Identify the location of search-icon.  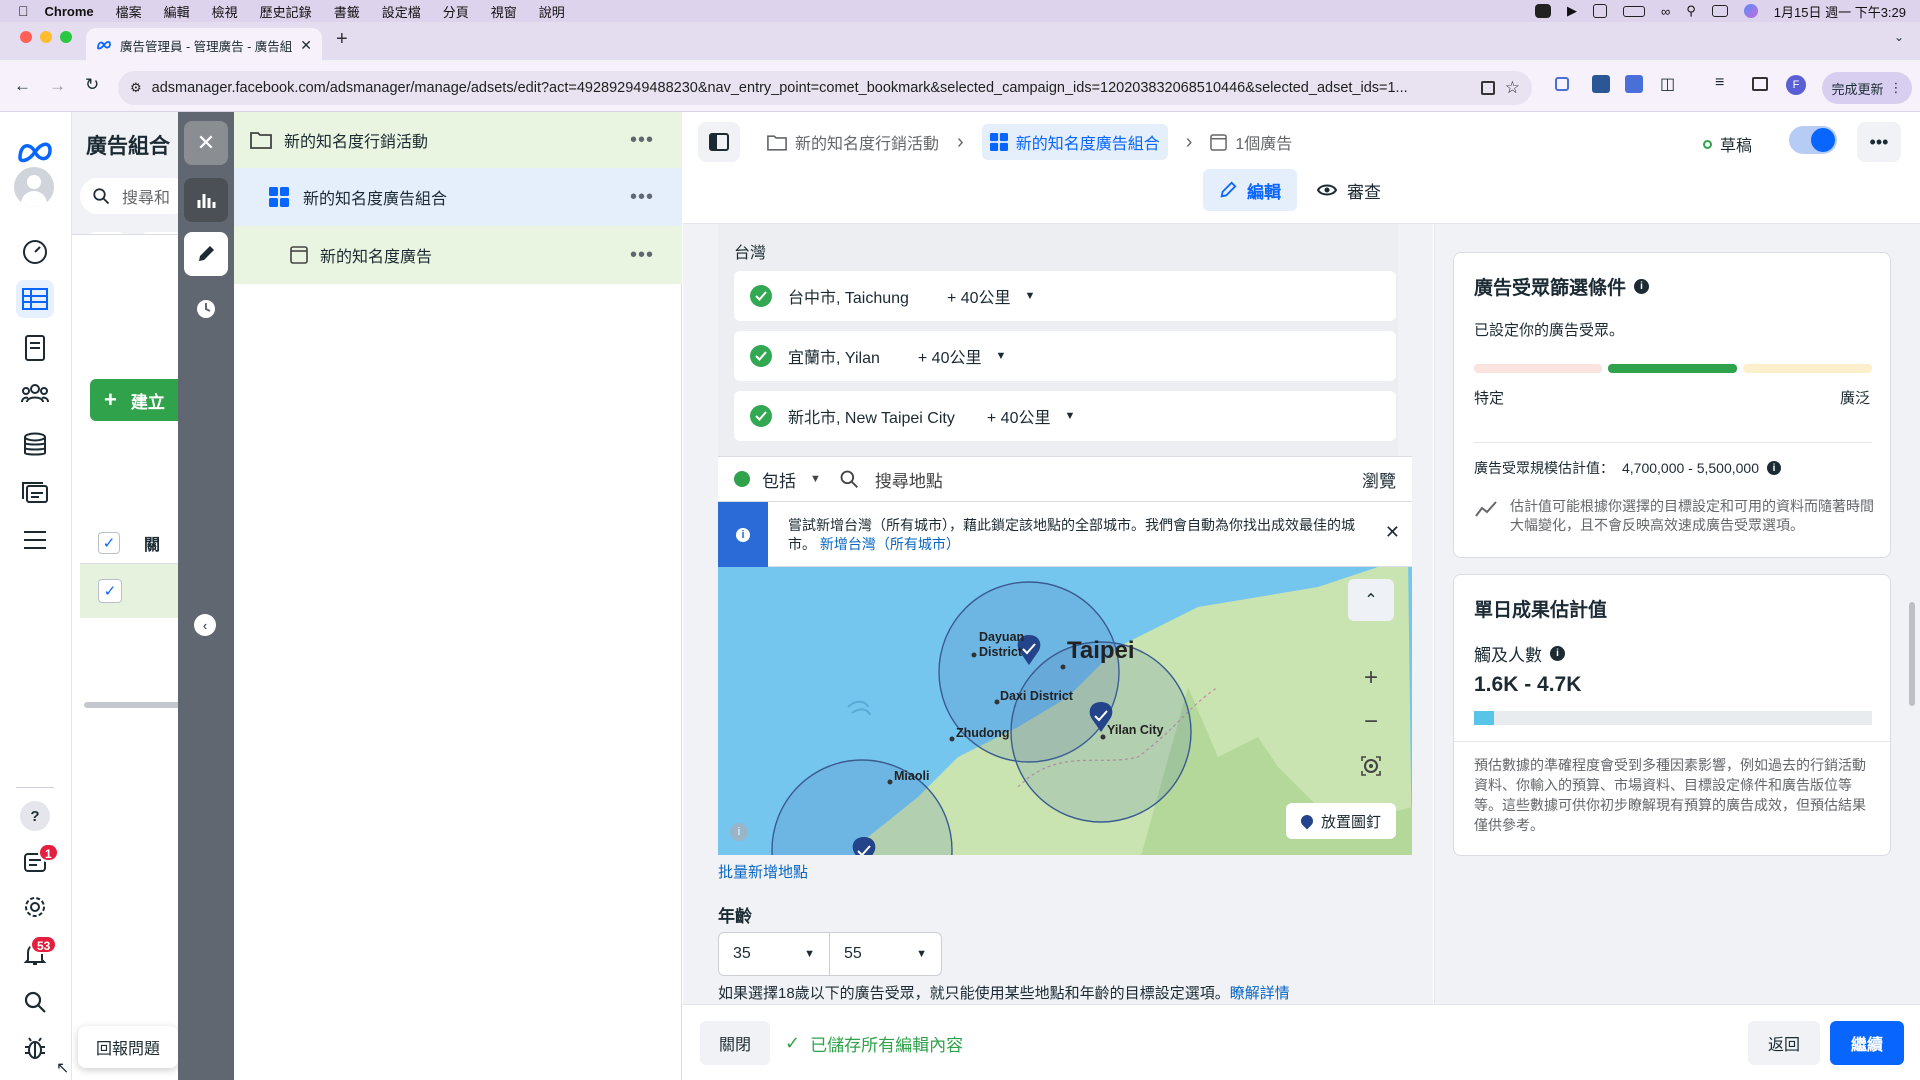
(35, 1002).